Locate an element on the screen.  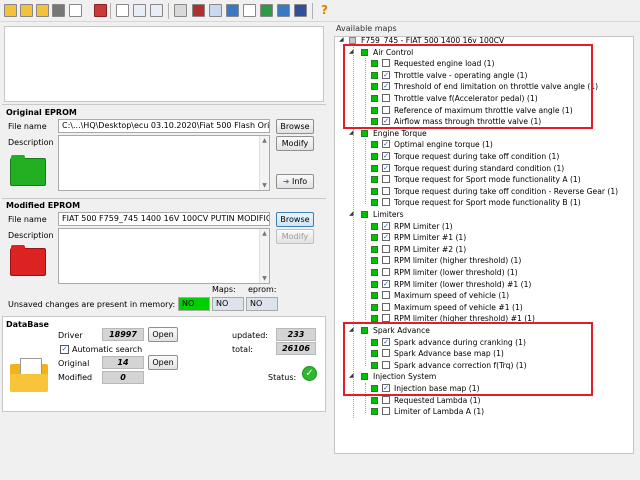
table-icon is located at coordinates (122, 10).